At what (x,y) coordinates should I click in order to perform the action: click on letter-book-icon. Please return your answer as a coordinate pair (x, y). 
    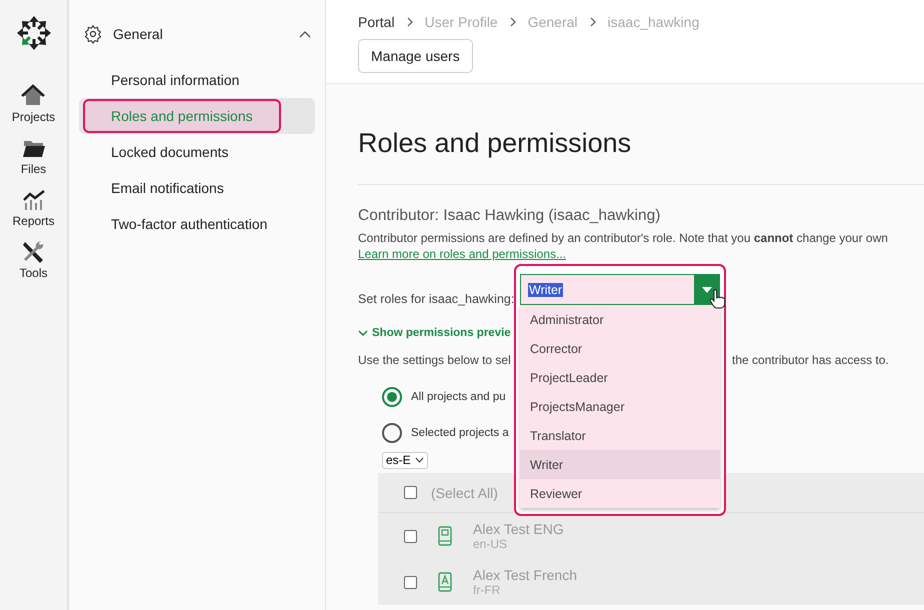
    Looking at the image, I should click on (445, 582).